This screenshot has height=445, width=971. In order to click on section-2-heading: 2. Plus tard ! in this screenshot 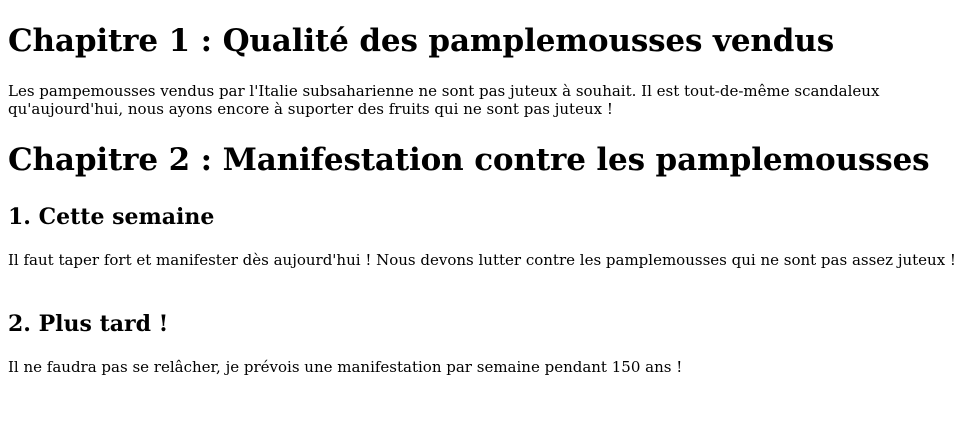, I will do `click(88, 324)`.